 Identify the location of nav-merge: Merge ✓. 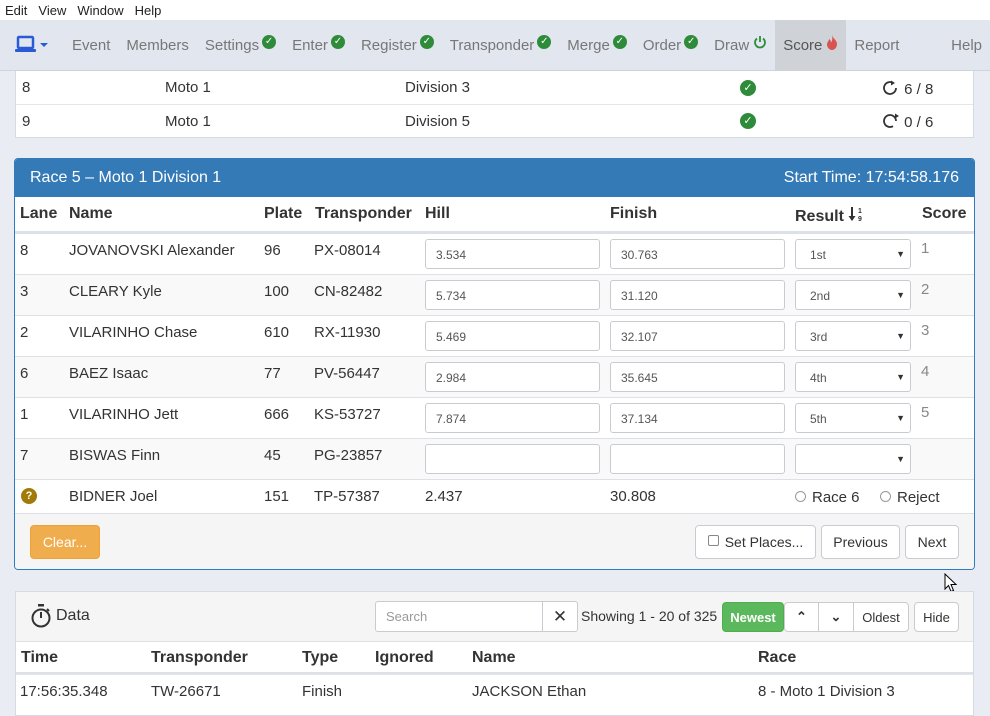
(597, 45).